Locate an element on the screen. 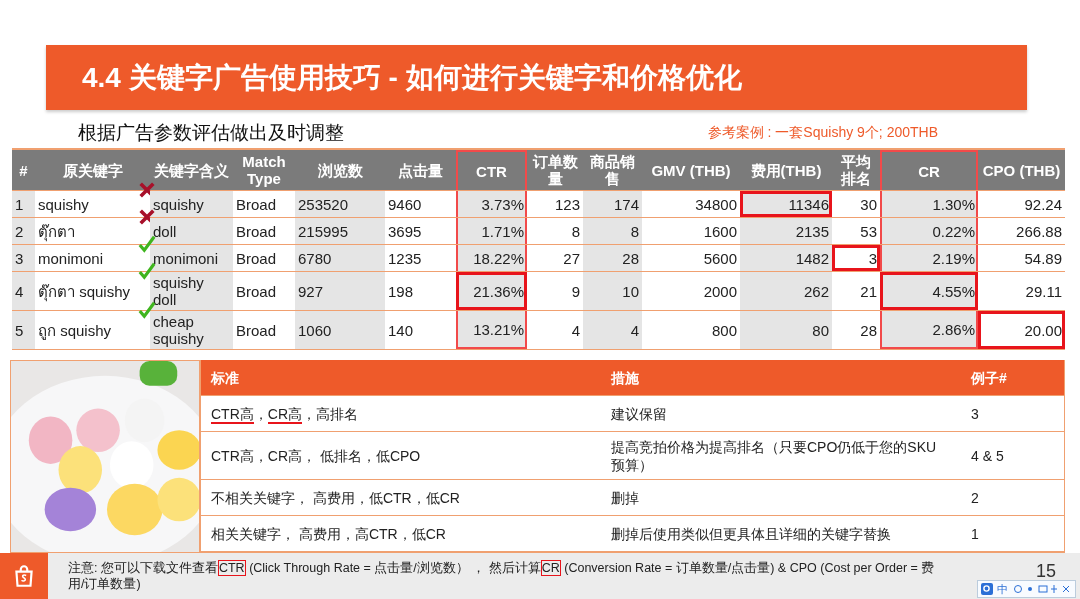 The width and height of the screenshot is (1080, 599). column-header: 点击量 is located at coordinates (420, 170).